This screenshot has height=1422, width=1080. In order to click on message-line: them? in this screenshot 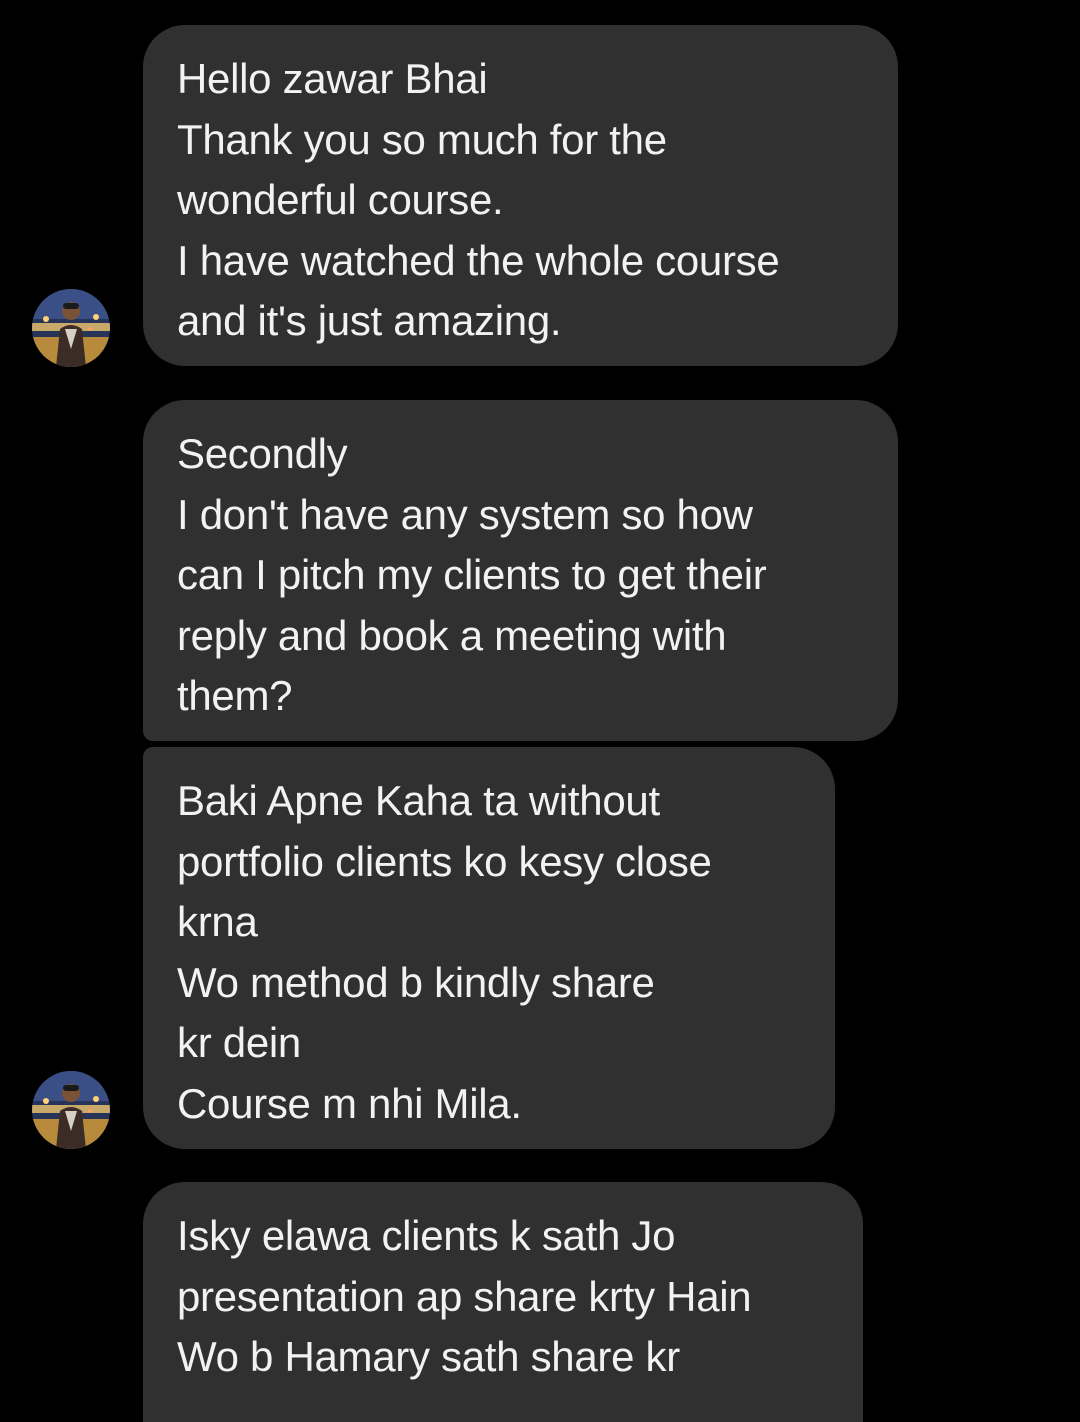, I will do `click(235, 695)`.